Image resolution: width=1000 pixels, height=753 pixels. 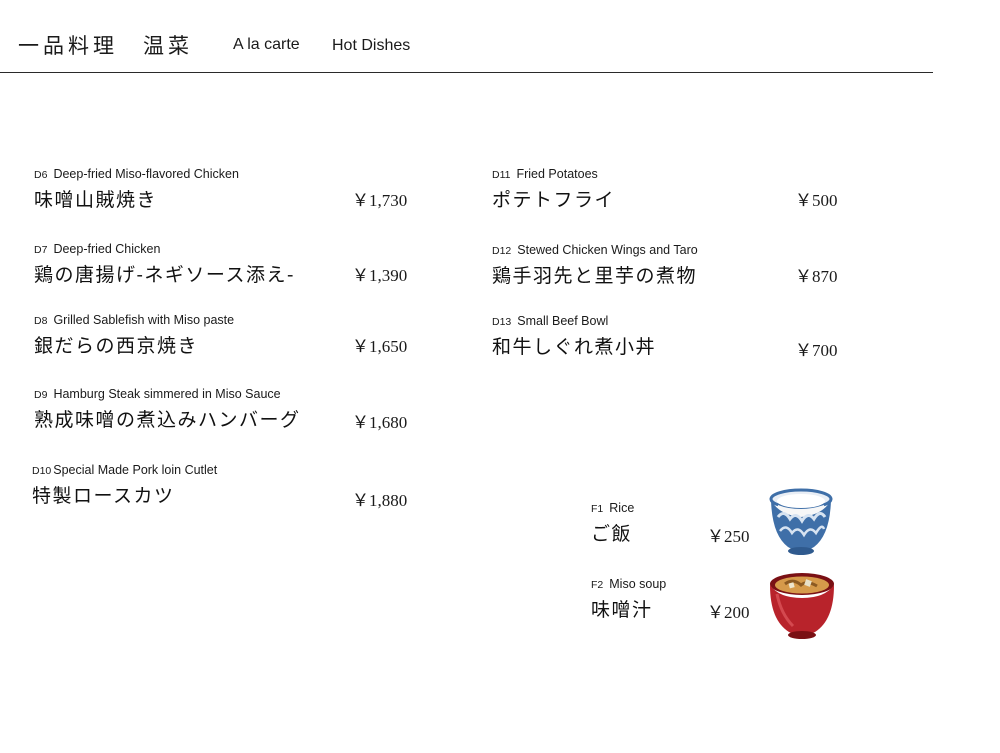 What do you see at coordinates (380, 346) in the screenshot?
I see `item-price: ￥1,650` at bounding box center [380, 346].